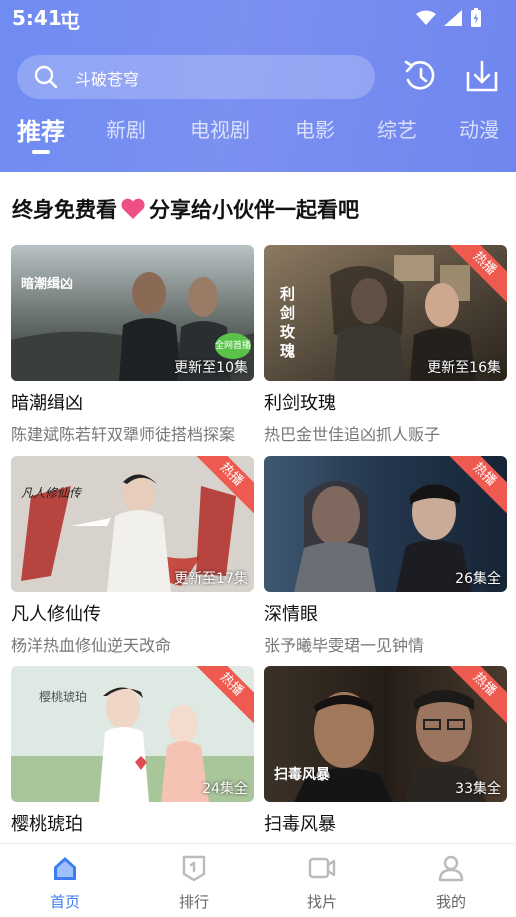 This screenshot has height=917, width=516. What do you see at coordinates (322, 868) in the screenshot?
I see `video-icon` at bounding box center [322, 868].